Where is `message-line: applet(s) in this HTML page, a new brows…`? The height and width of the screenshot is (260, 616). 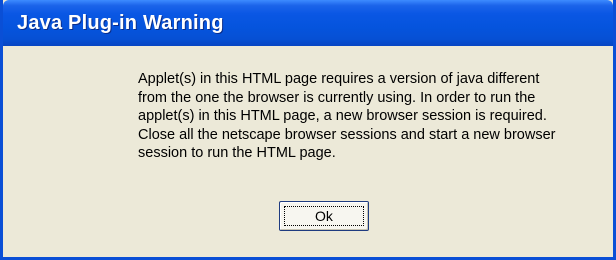 message-line: applet(s) in this HTML page, a new brows… is located at coordinates (342, 116).